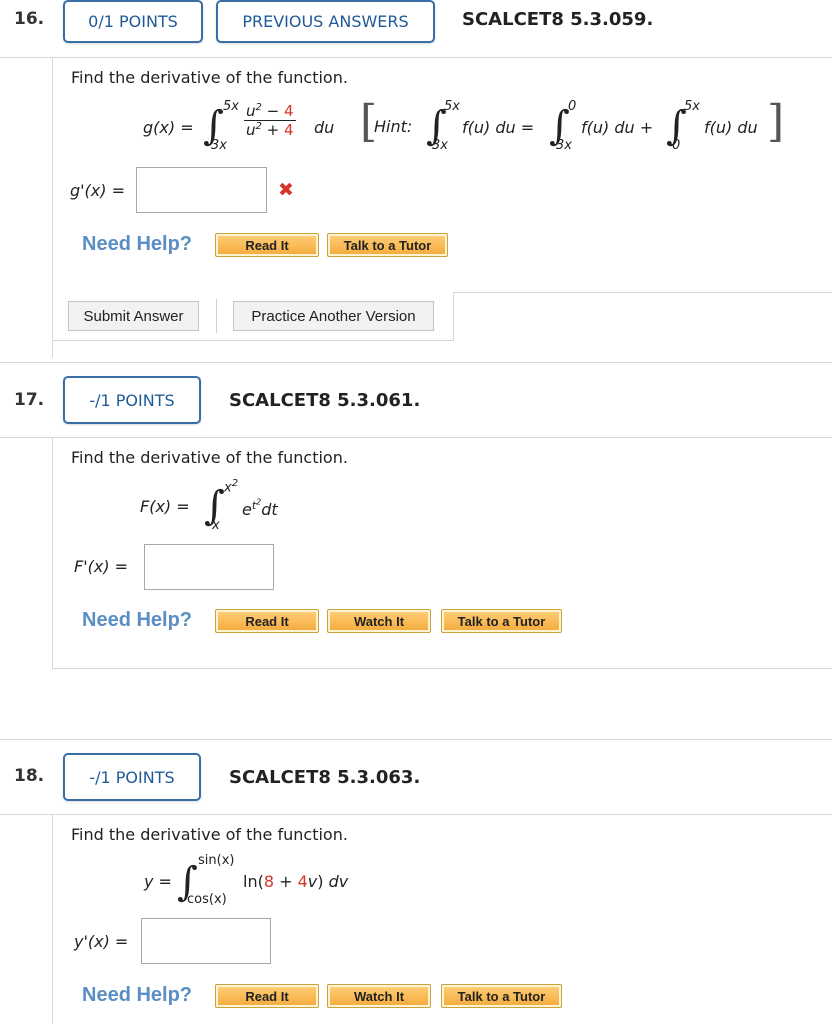  I want to click on practice-frame, so click(642, 292).